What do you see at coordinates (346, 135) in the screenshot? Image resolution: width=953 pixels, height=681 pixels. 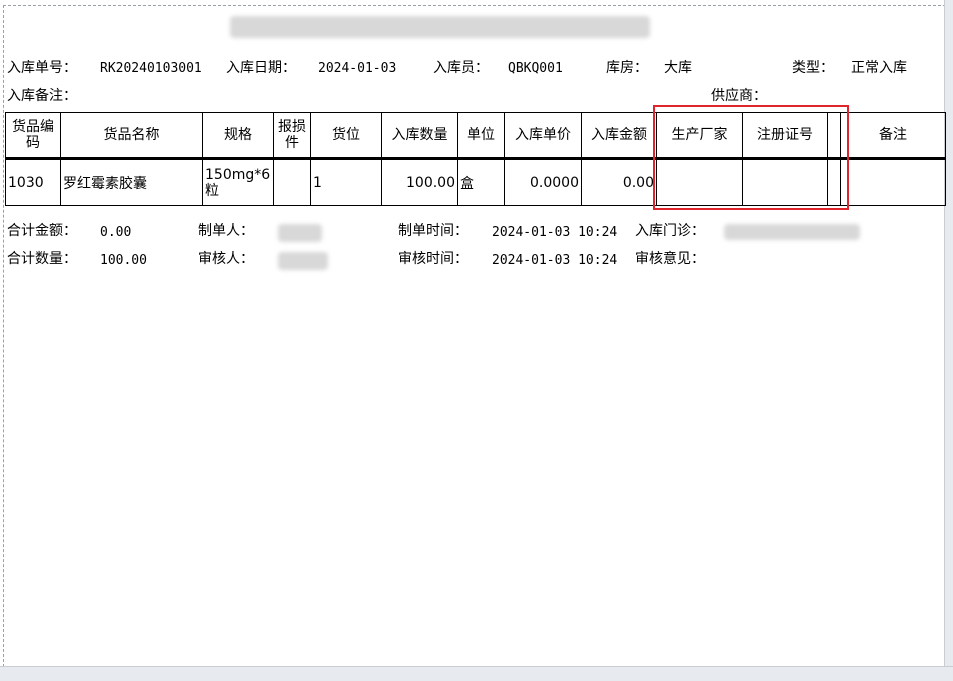 I see `col-header-location: 货位` at bounding box center [346, 135].